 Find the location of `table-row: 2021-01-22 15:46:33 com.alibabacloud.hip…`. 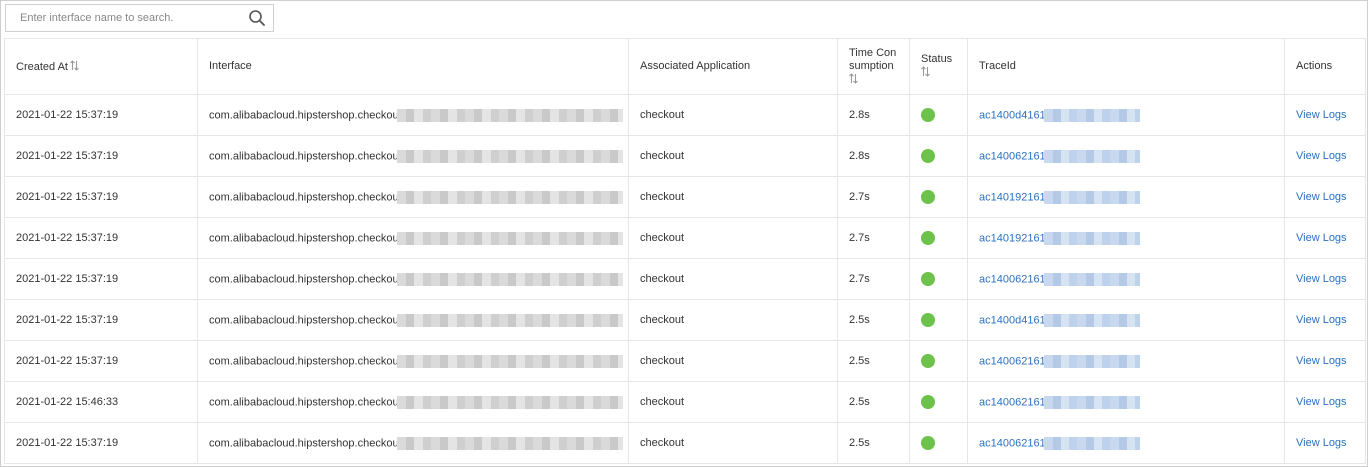

table-row: 2021-01-22 15:46:33 com.alibabacloud.hip… is located at coordinates (685, 402).